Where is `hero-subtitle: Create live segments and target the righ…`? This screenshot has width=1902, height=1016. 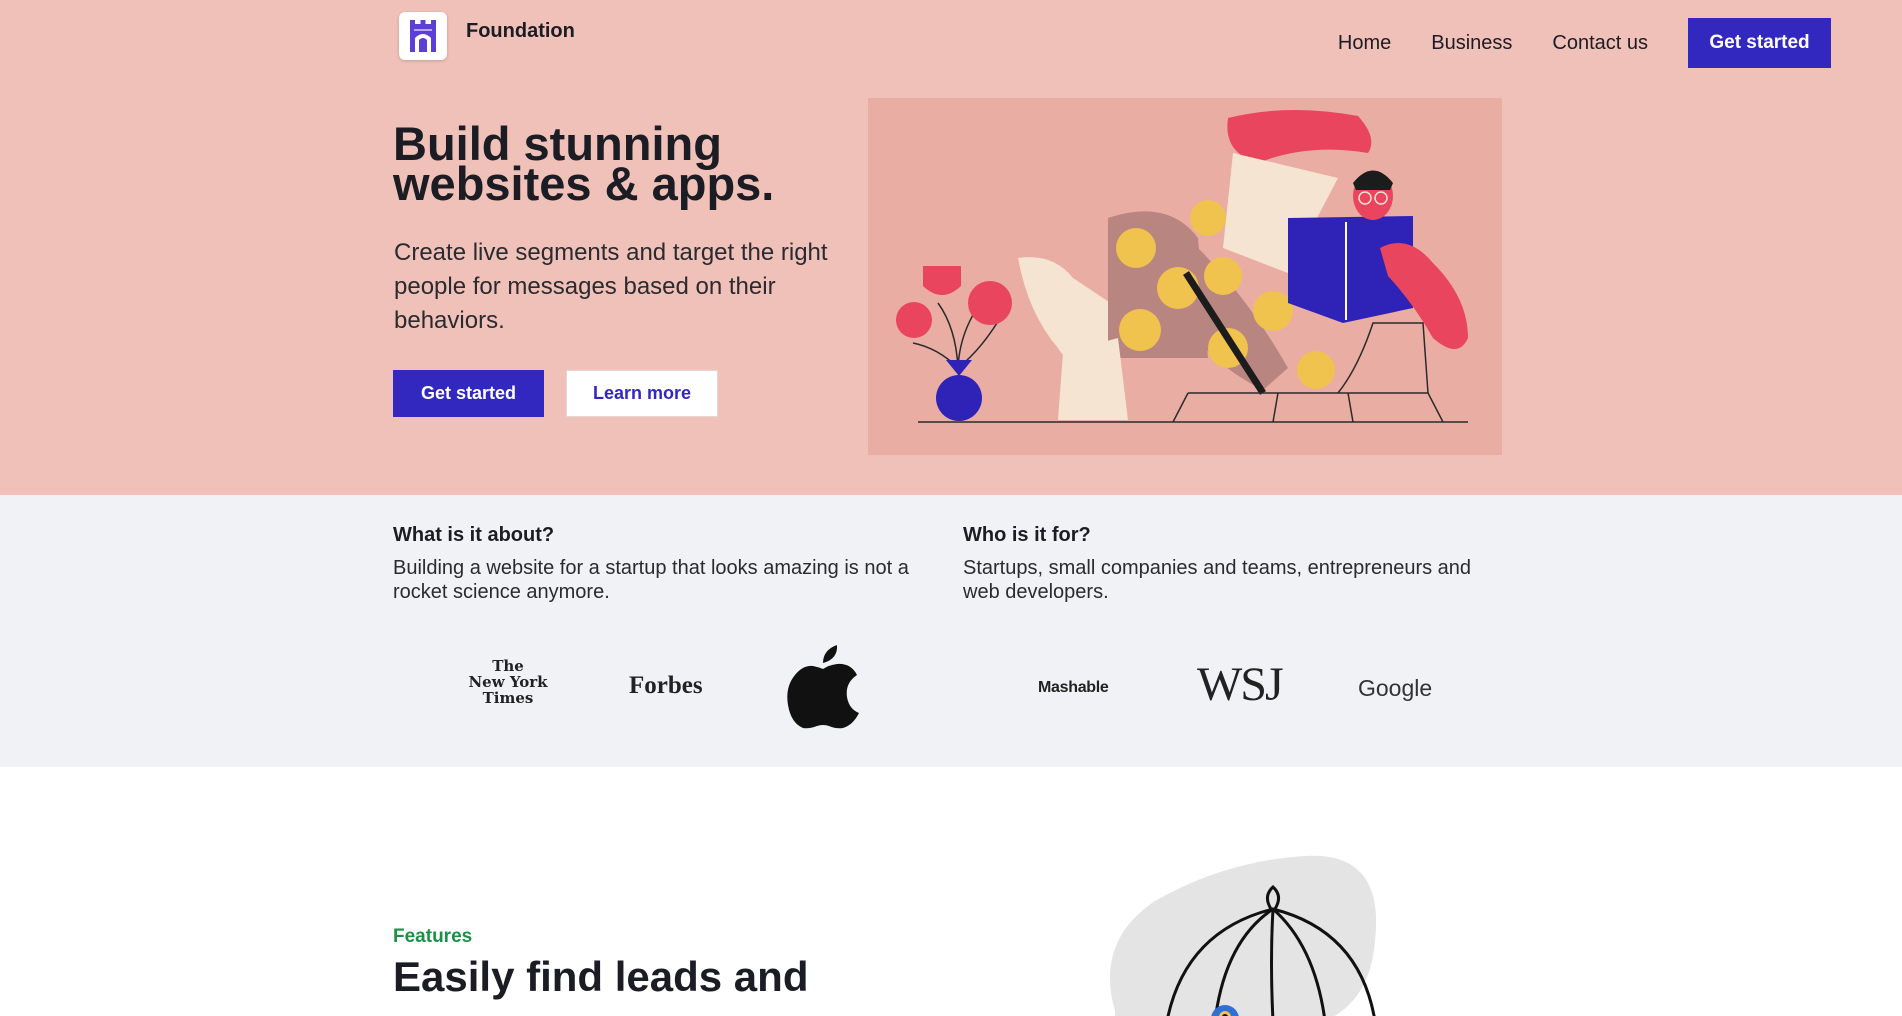
hero-subtitle: Create live segments and target the righ… is located at coordinates (611, 286).